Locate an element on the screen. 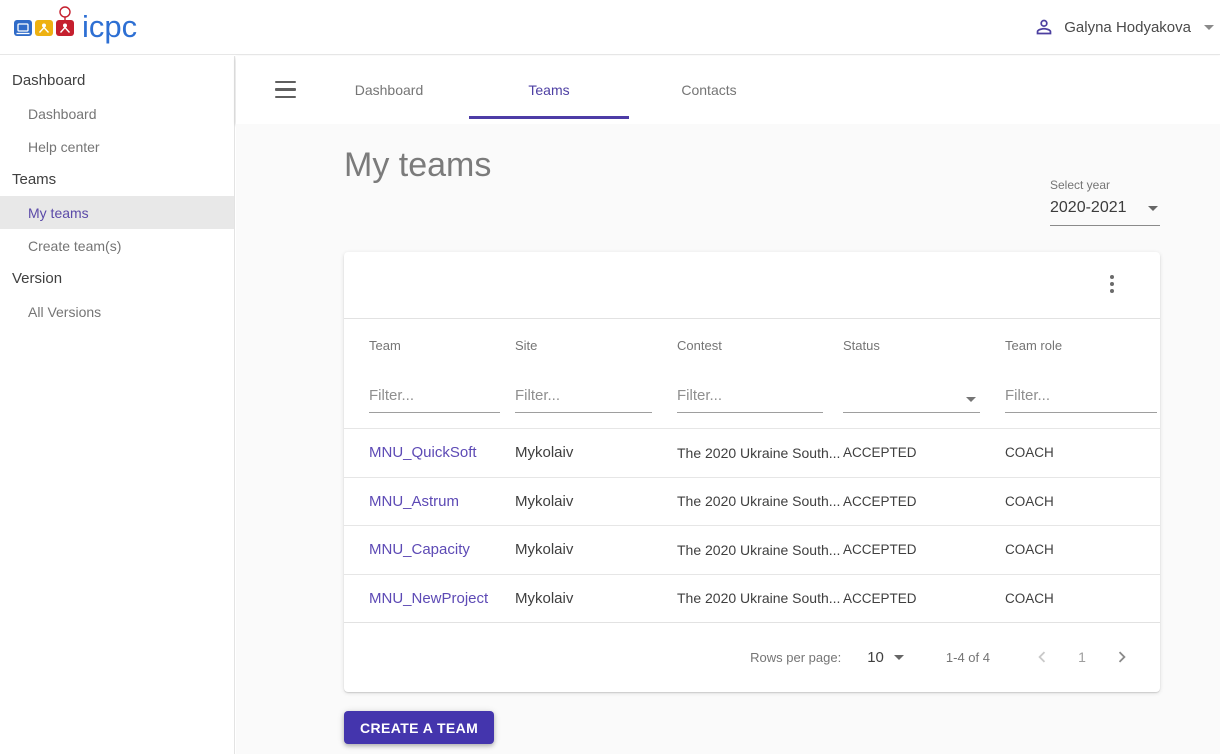  rows-per-page-value: 10 is located at coordinates (875, 657).